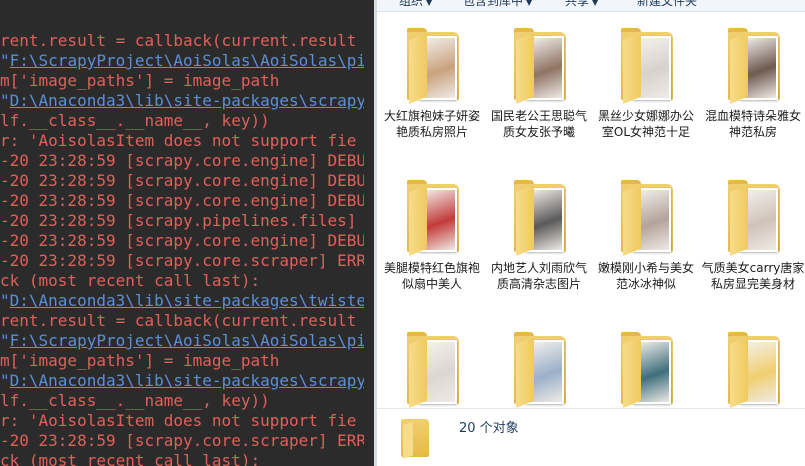 The height and width of the screenshot is (466, 805). I want to click on object-count: 20 个对象, so click(489, 428).